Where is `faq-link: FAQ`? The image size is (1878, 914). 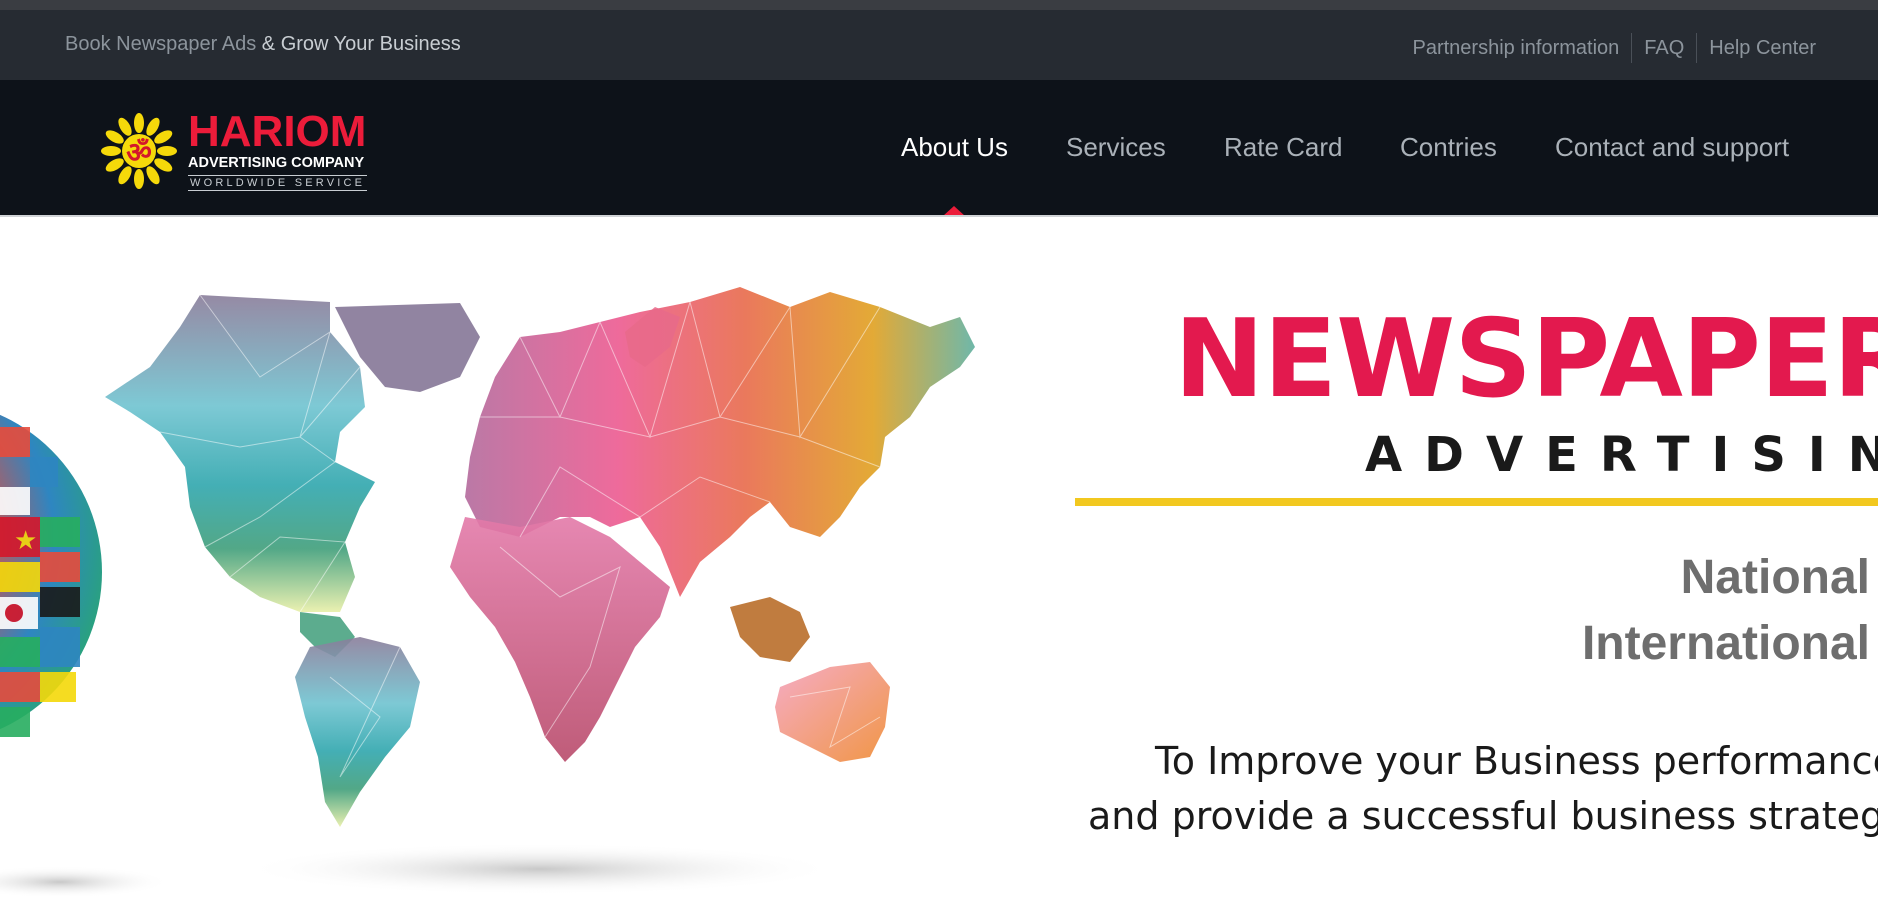
faq-link: FAQ is located at coordinates (1664, 48).